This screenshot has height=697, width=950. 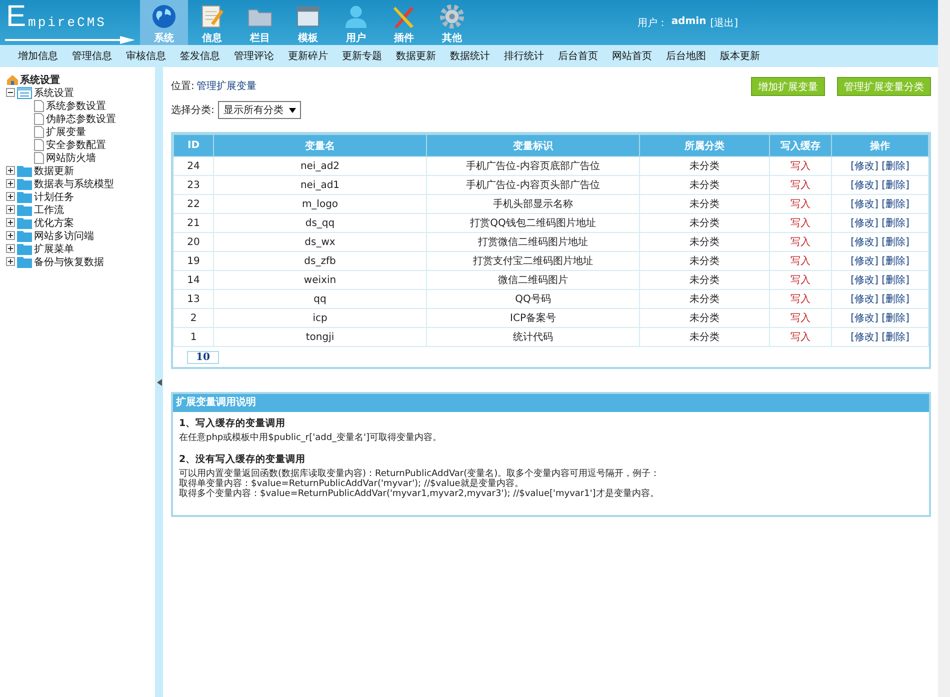 What do you see at coordinates (551, 403) in the screenshot?
I see `panel-title: 扩展变量调用说明` at bounding box center [551, 403].